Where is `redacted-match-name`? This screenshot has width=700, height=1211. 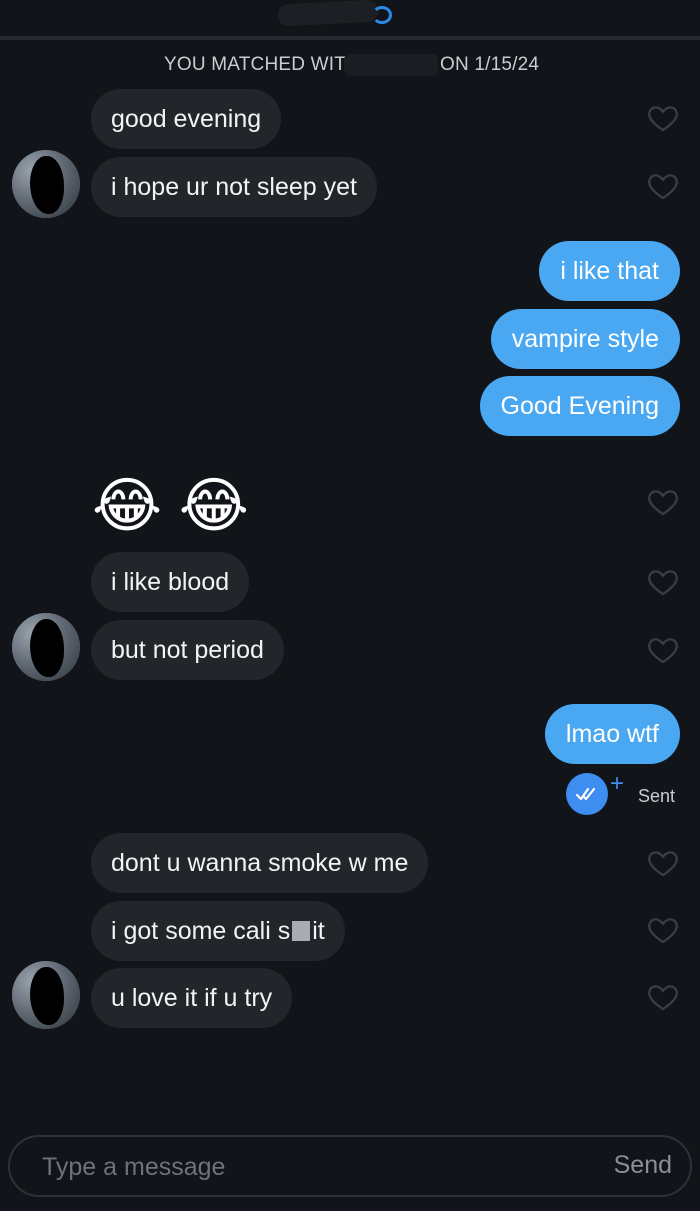 redacted-match-name is located at coordinates (328, 13).